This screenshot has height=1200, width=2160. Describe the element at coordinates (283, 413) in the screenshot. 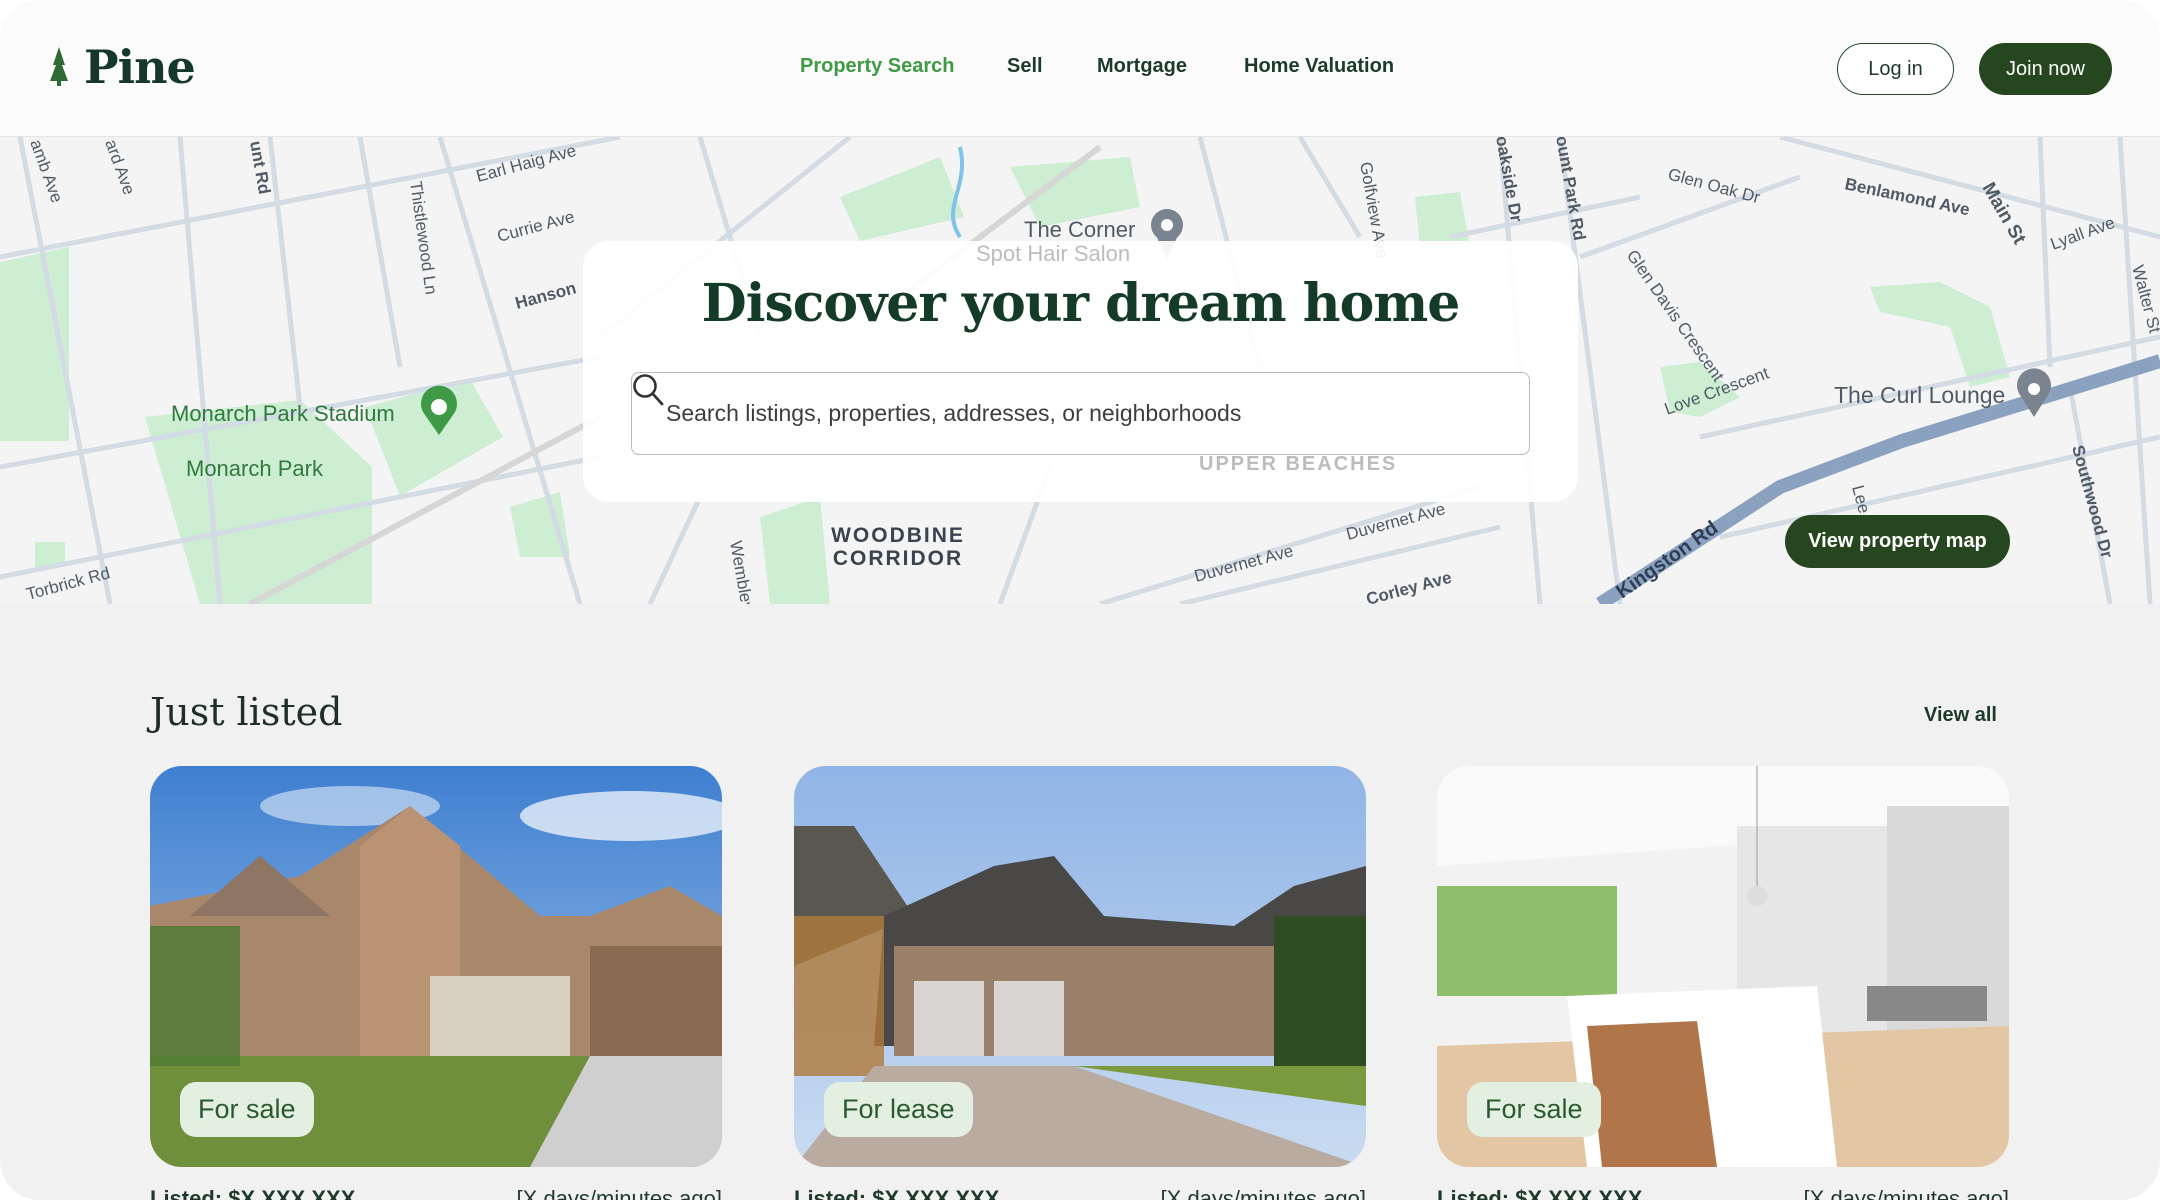

I see `map-label: Monarch Park Stadium` at that location.